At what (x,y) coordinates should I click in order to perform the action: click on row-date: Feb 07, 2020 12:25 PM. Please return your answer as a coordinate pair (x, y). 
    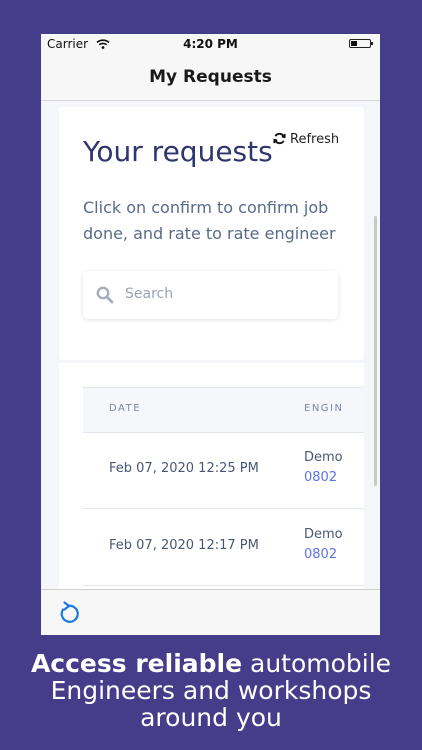
    Looking at the image, I should click on (184, 468).